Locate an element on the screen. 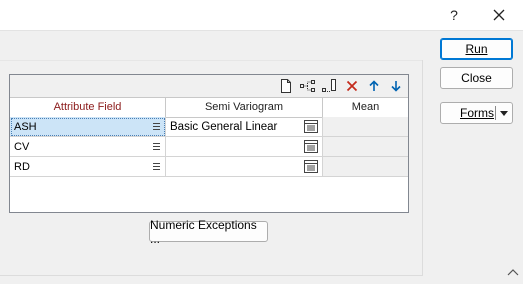 The image size is (523, 284). forms-label: Forms is located at coordinates (477, 113).